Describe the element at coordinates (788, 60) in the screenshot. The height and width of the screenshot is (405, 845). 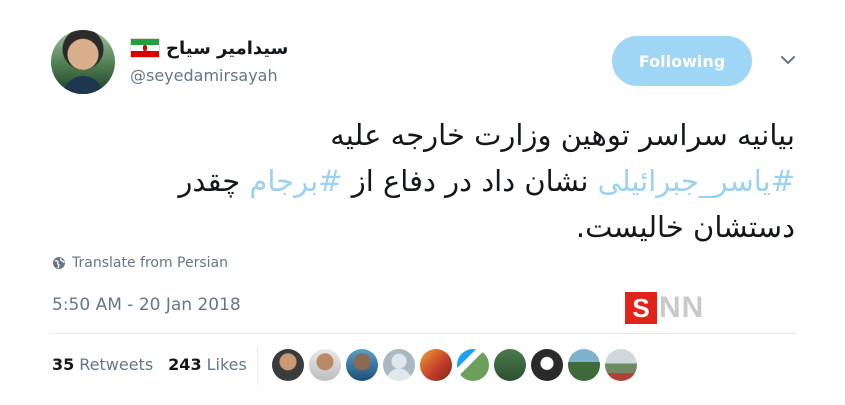
I see `chevron-down-icon` at that location.